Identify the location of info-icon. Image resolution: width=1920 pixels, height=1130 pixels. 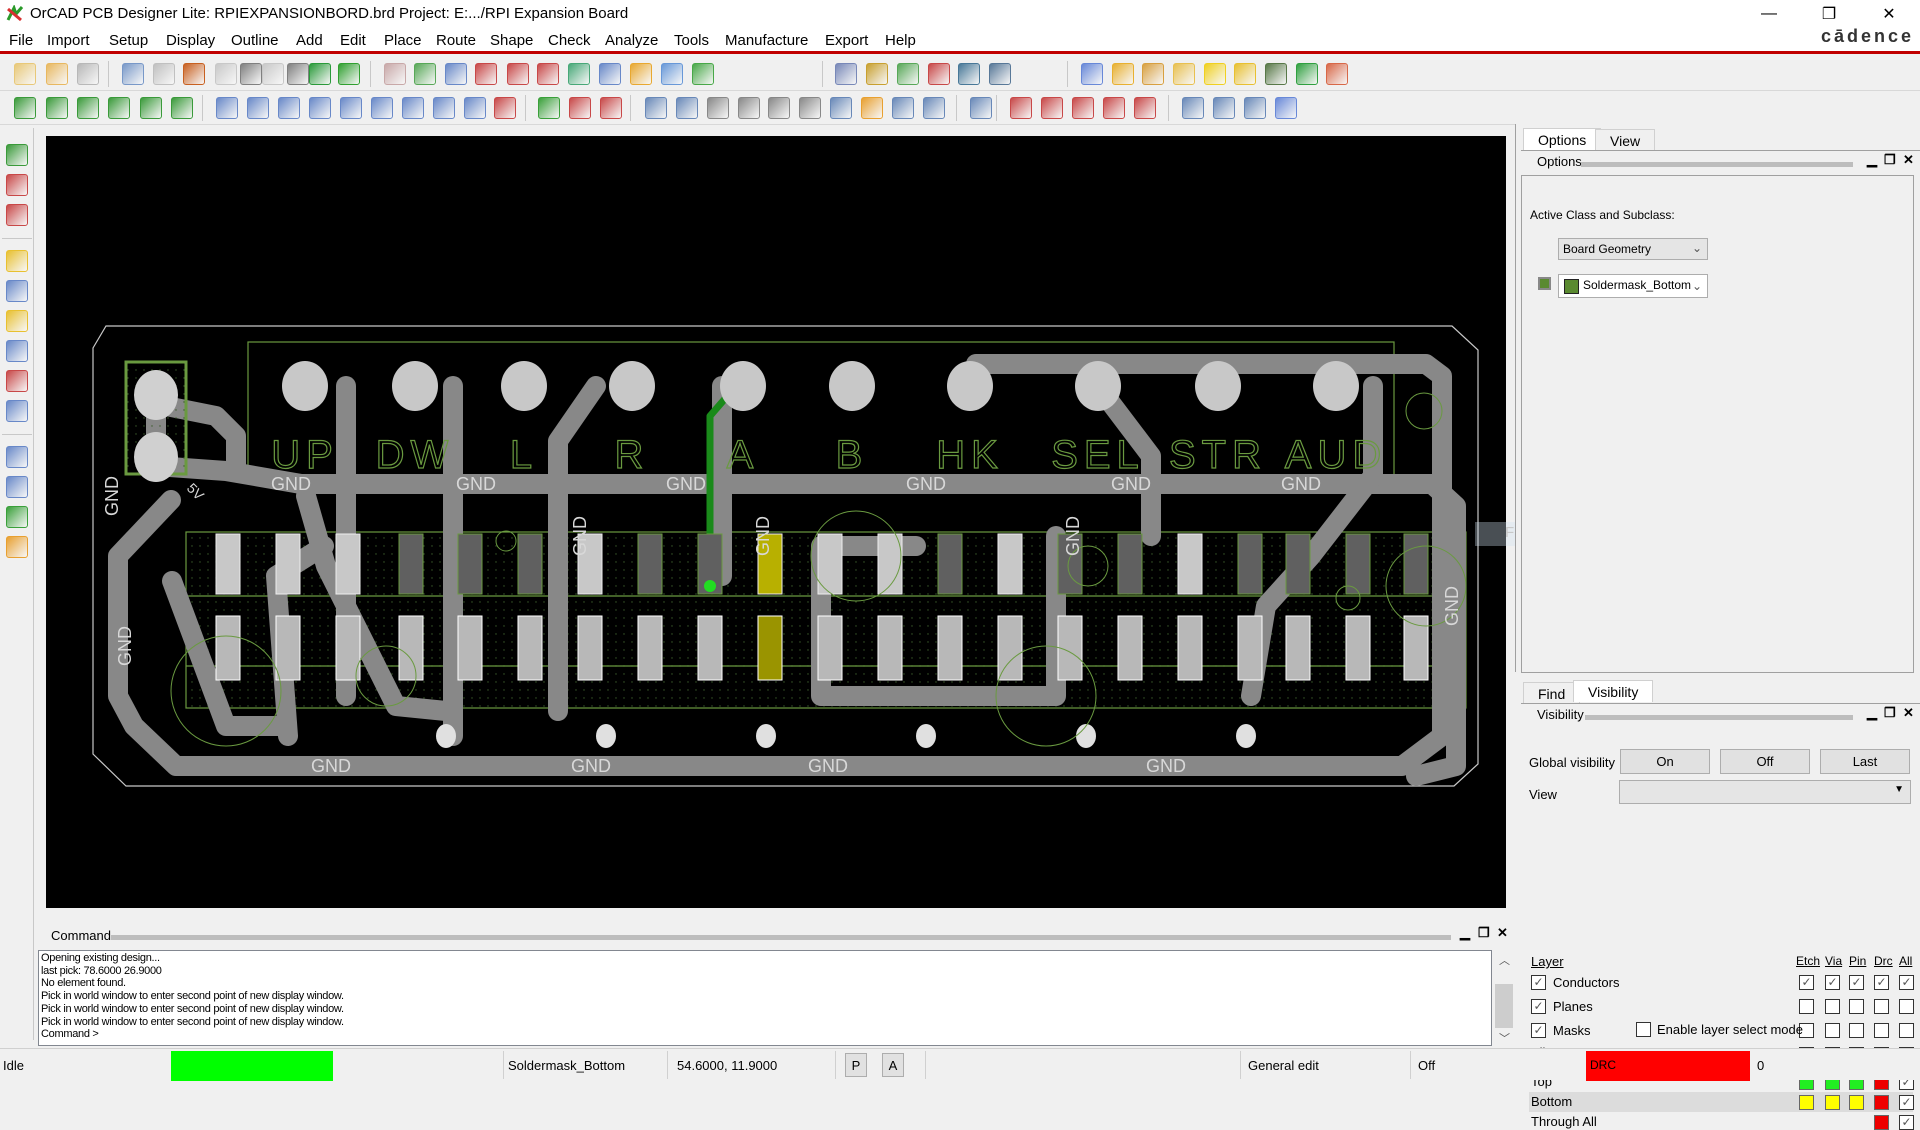
(1092, 74).